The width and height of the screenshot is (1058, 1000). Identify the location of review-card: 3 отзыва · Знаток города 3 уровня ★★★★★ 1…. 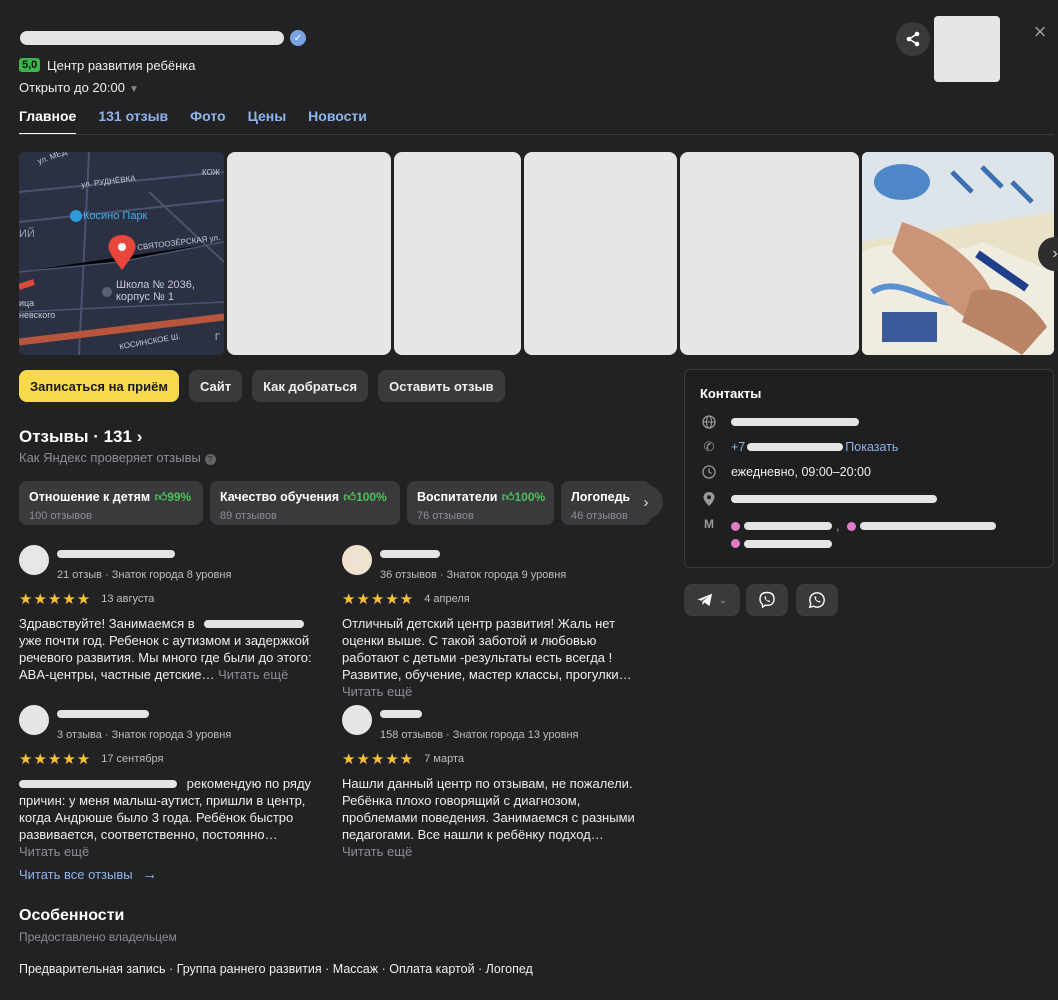
(169, 782).